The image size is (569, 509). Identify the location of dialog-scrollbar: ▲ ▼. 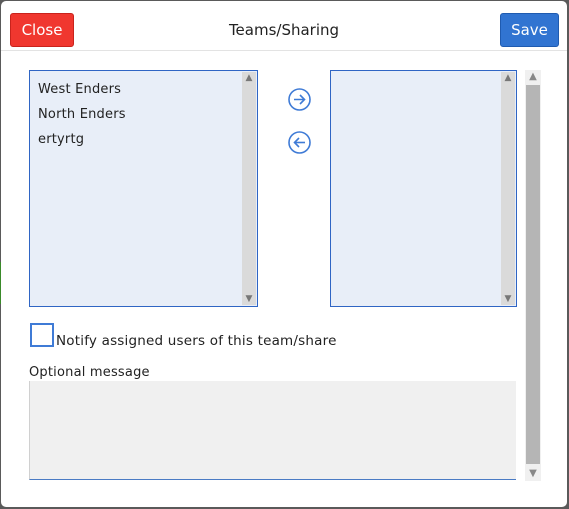
(533, 275).